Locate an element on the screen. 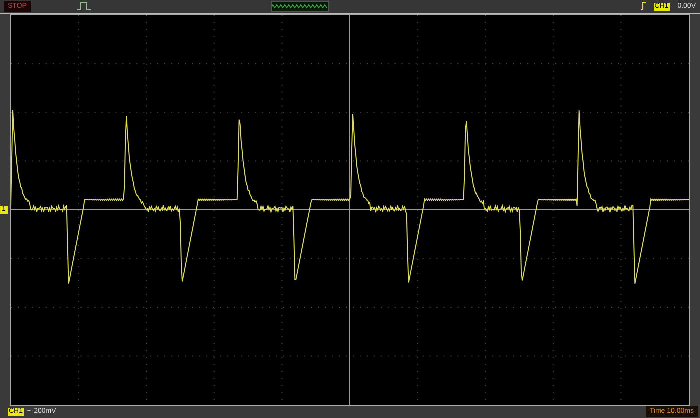 Image resolution: width=700 pixels, height=418 pixels. pulse-icon is located at coordinates (83, 6).